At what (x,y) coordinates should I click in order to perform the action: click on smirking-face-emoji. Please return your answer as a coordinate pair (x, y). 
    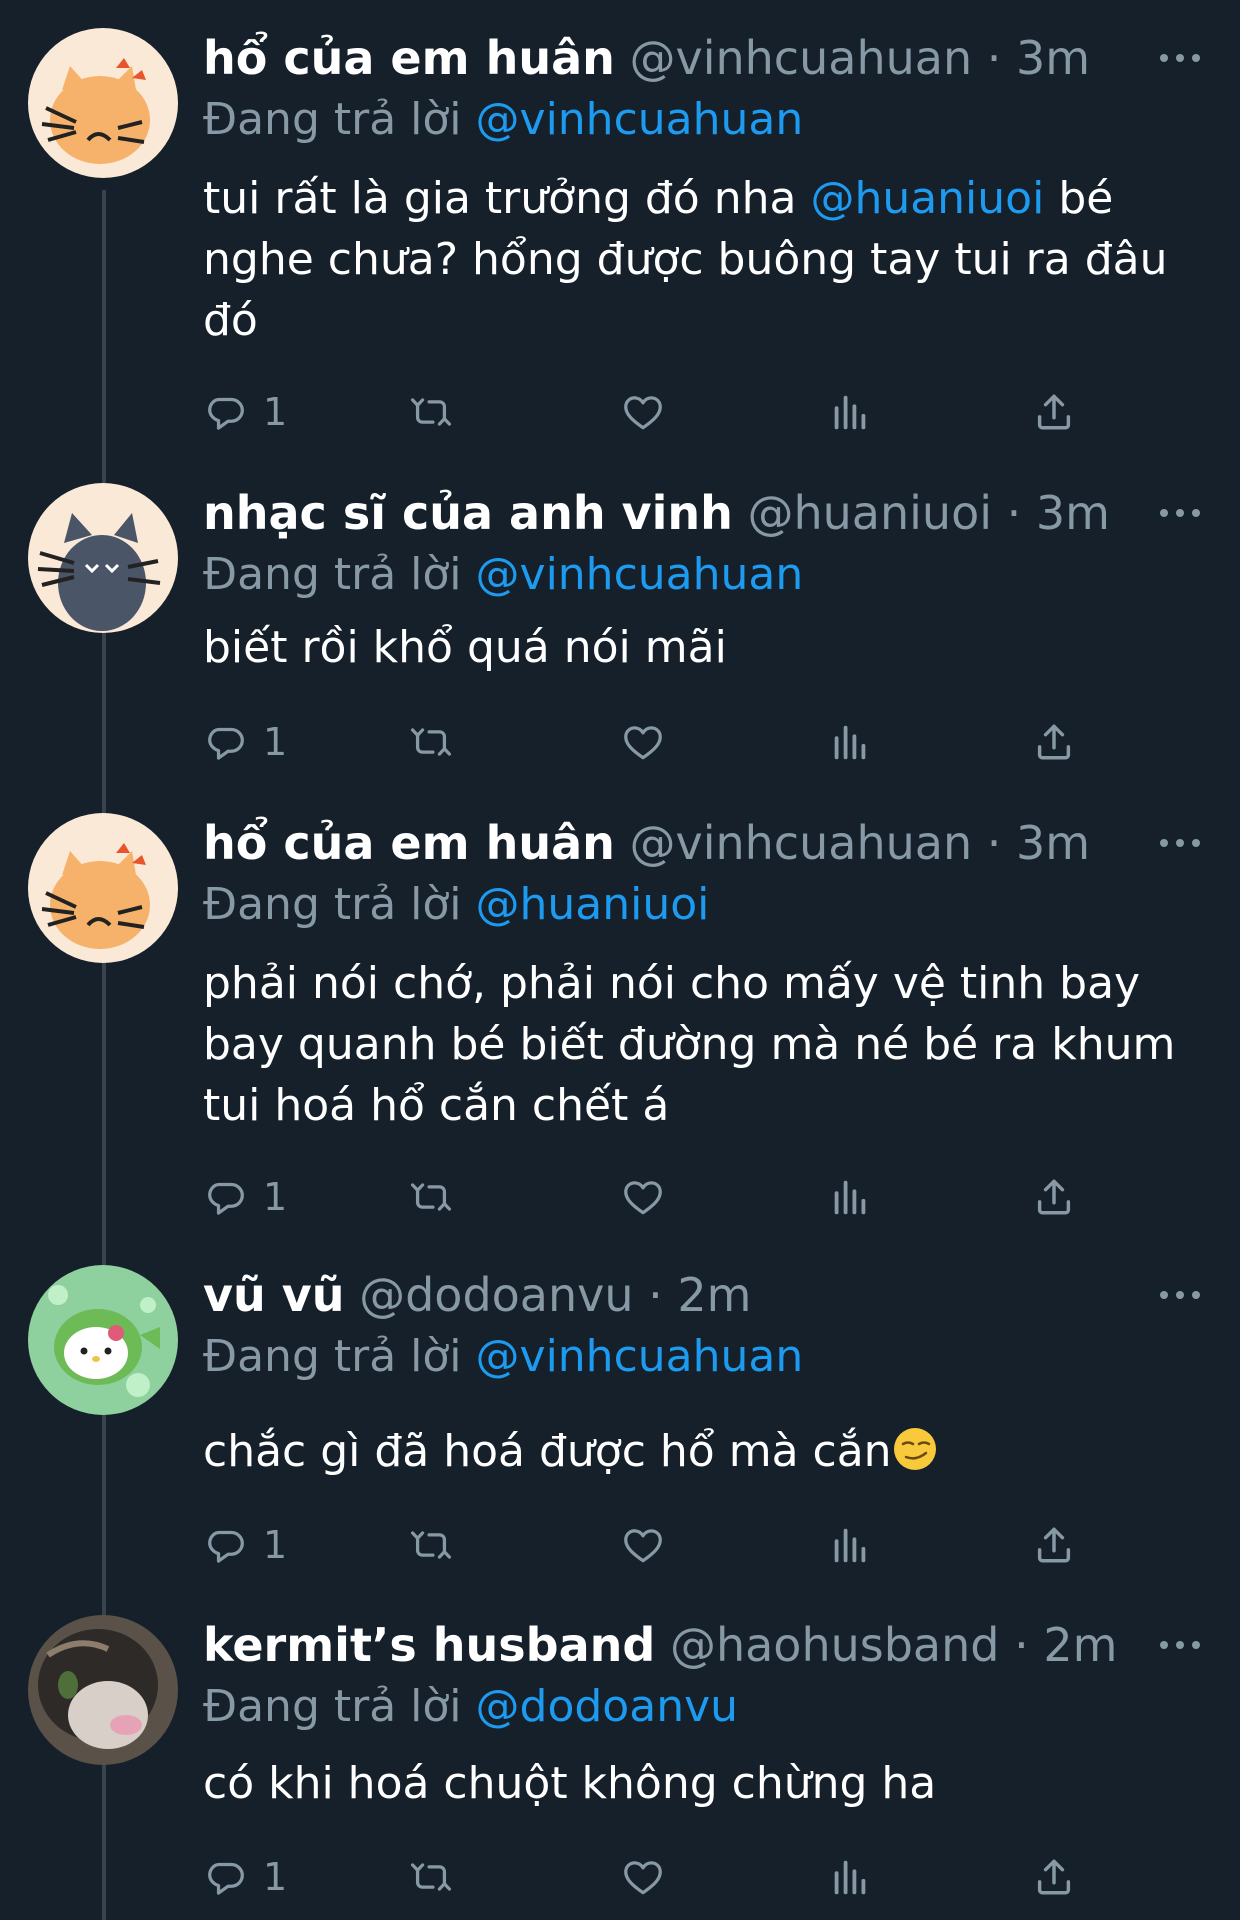
    Looking at the image, I should click on (914, 1449).